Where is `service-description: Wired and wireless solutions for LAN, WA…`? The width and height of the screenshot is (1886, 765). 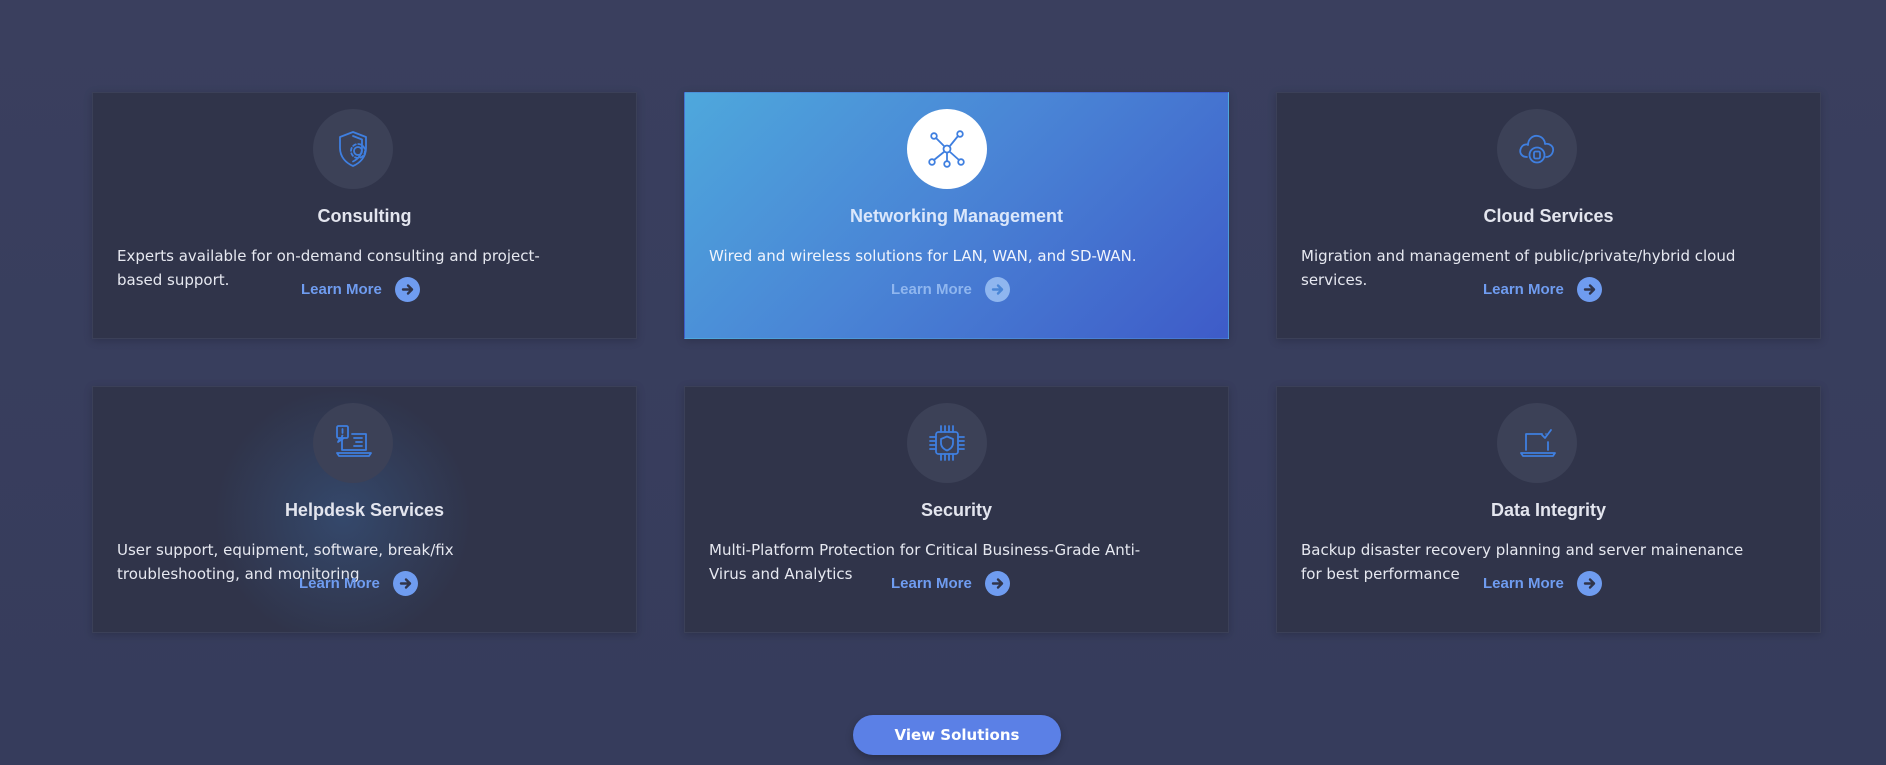 service-description: Wired and wireless solutions for LAN, WA… is located at coordinates (923, 256).